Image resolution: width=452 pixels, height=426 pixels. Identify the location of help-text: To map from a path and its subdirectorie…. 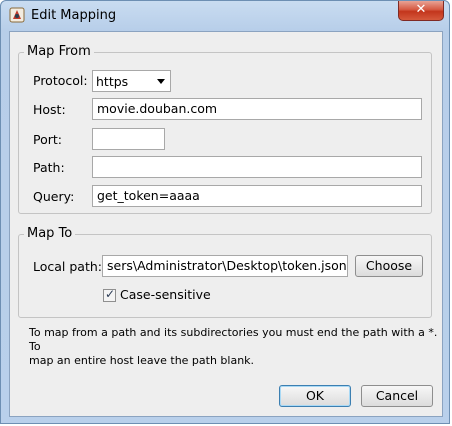
(234, 347).